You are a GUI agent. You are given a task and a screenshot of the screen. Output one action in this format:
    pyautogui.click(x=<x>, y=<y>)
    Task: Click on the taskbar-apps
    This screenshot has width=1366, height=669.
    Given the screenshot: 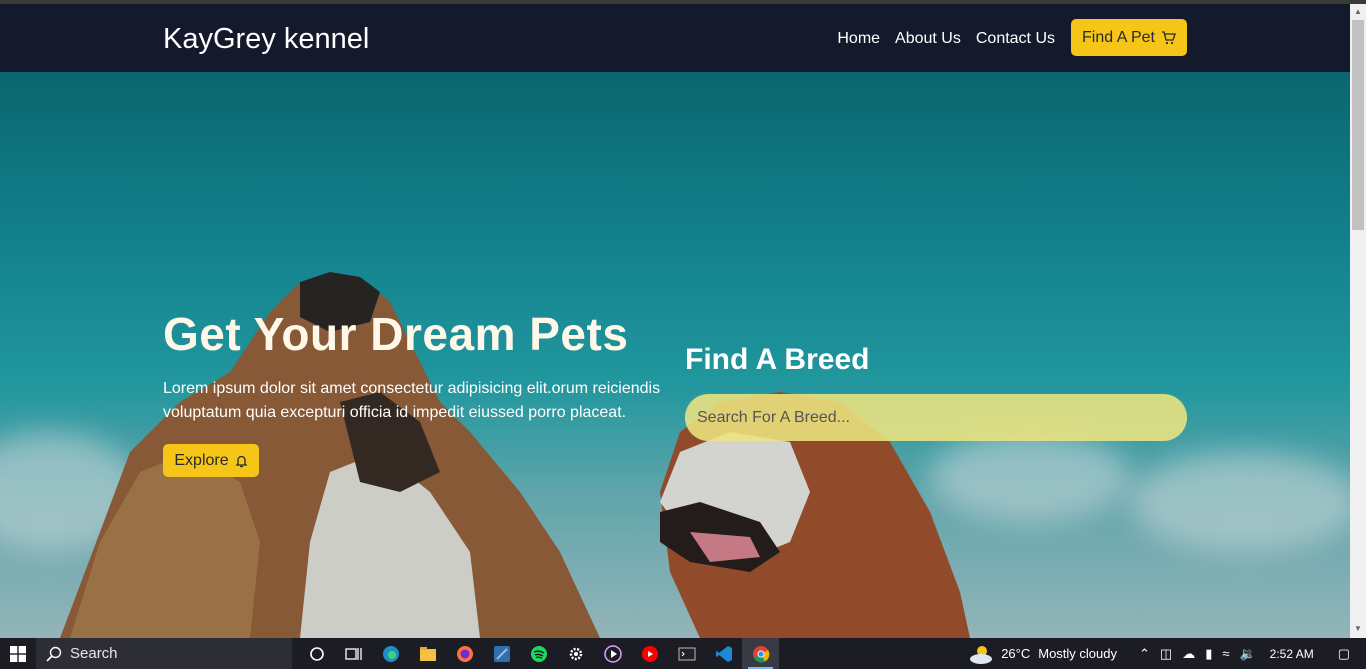 What is the action you would take?
    pyautogui.click(x=538, y=653)
    